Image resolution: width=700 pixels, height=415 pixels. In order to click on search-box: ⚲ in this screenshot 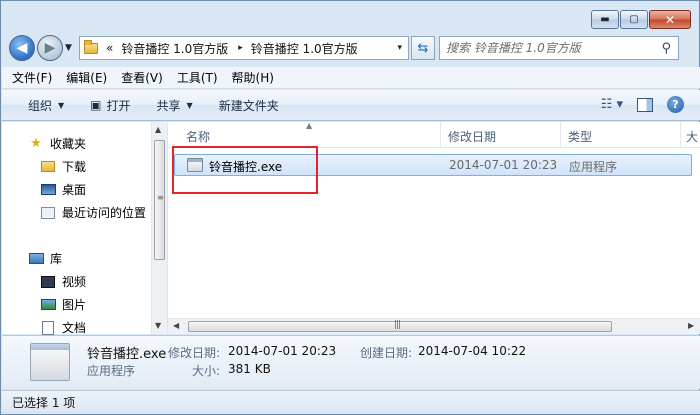, I will do `click(559, 48)`.